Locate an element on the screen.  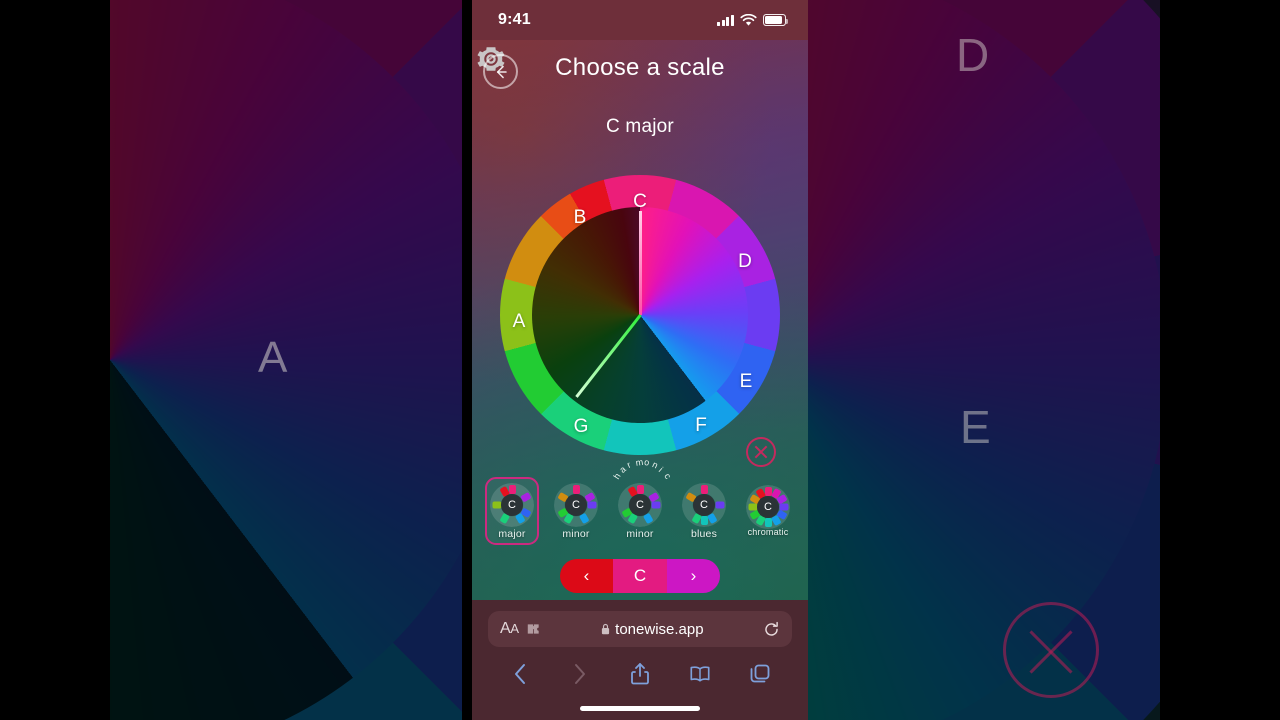
tone-wheel-graphic is located at coordinates (640, 315).